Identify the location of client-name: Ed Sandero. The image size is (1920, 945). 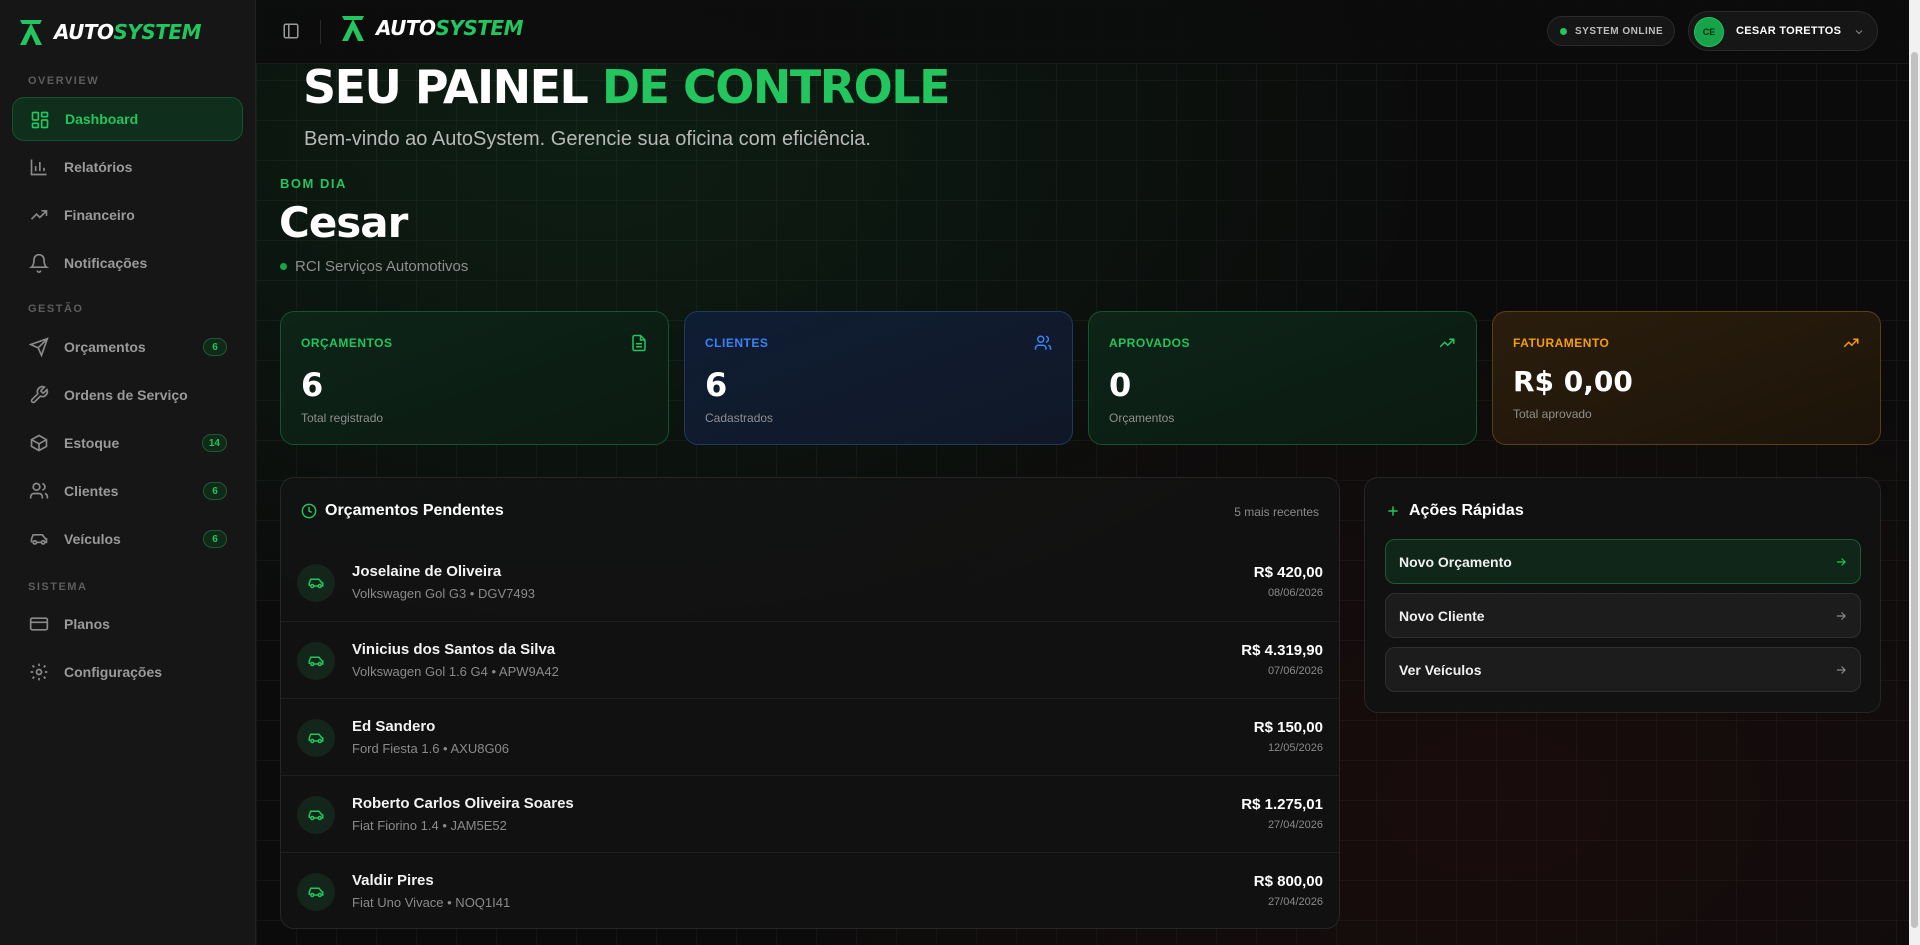
(394, 726).